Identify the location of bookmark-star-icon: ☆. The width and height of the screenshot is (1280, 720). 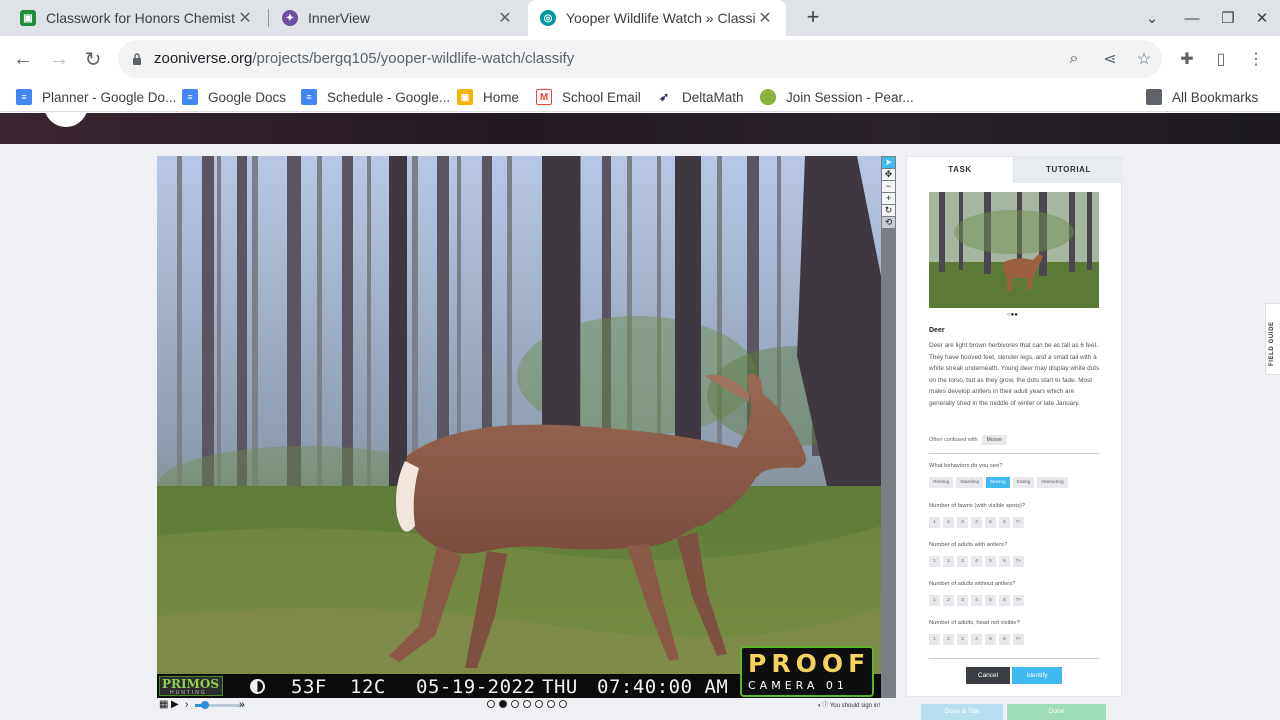
(1144, 59).